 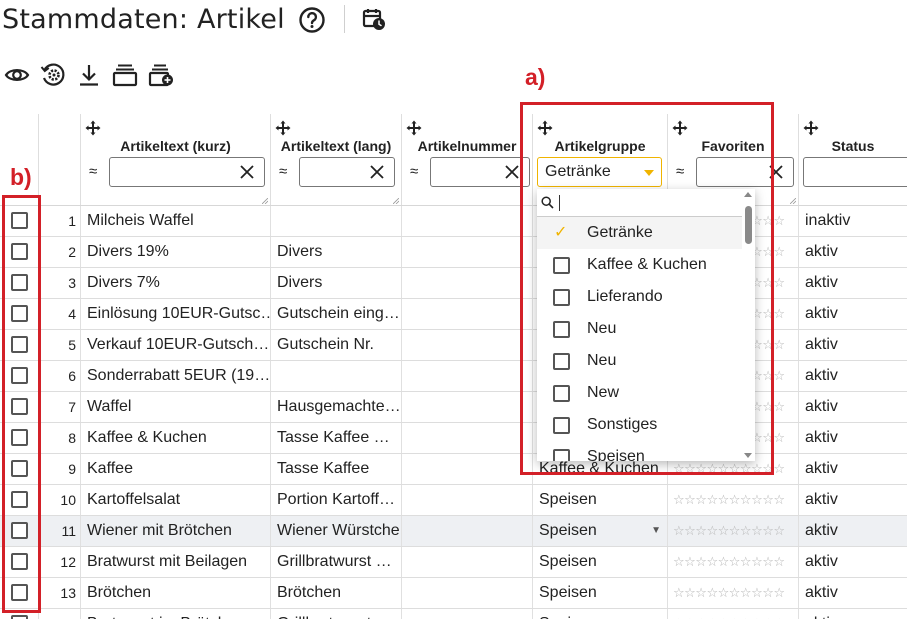 I want to click on eye-icon, so click(x=17, y=75).